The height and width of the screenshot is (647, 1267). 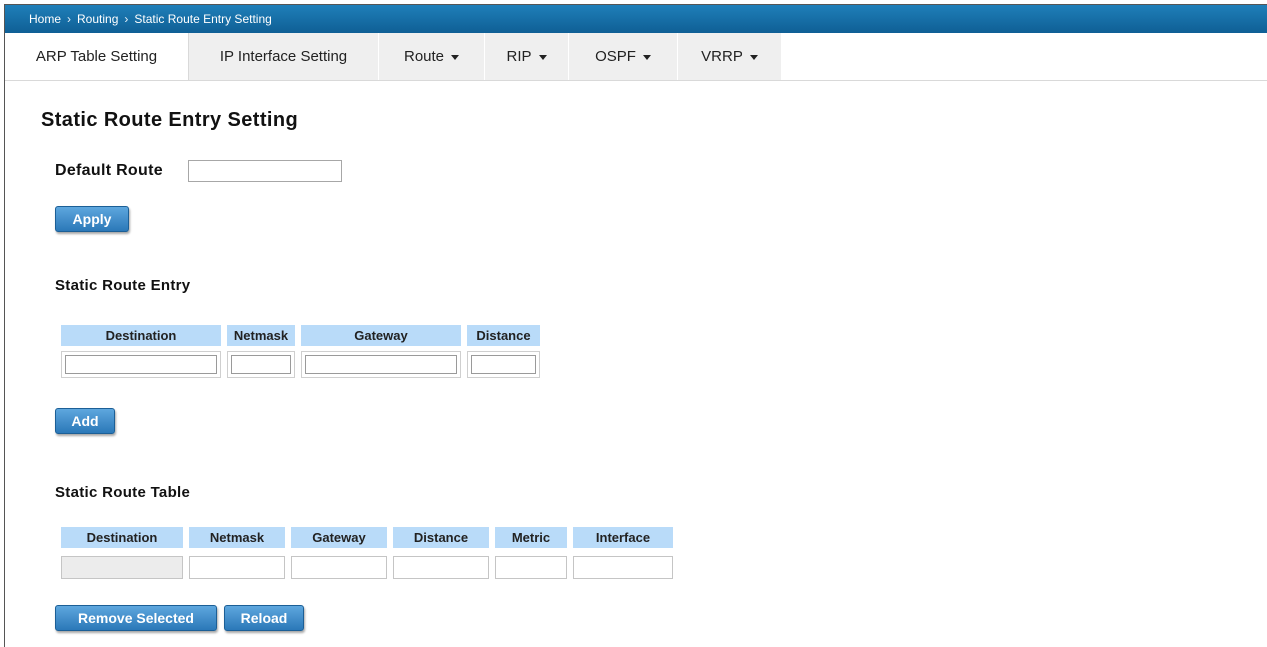 I want to click on tab-label: ARP Table Setting, so click(x=96, y=56).